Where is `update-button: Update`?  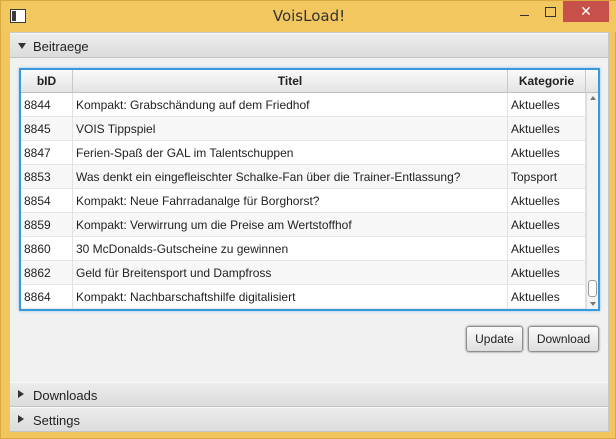
update-button: Update is located at coordinates (494, 339).